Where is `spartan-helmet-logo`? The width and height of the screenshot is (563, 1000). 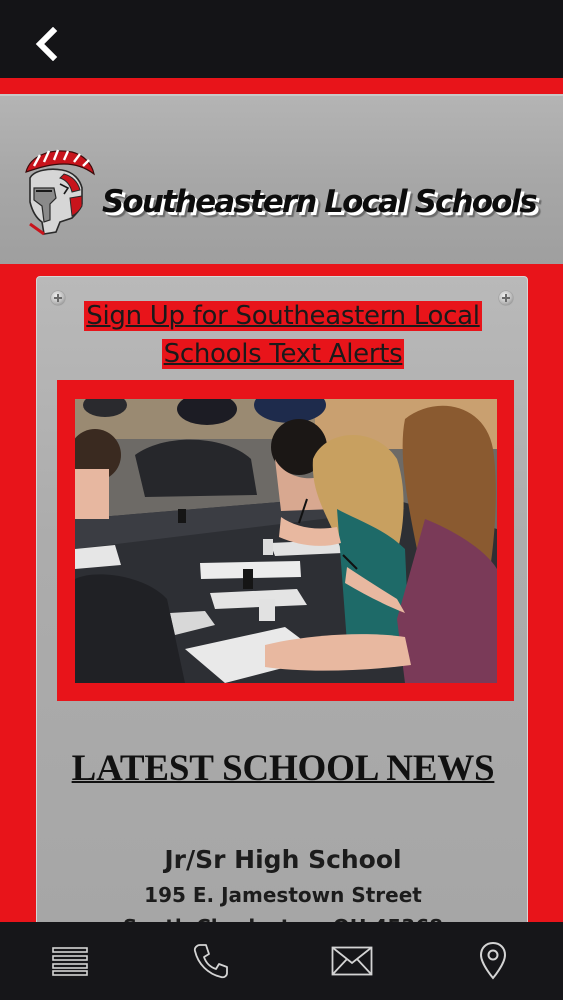
spartan-helmet-logo is located at coordinates (60, 192).